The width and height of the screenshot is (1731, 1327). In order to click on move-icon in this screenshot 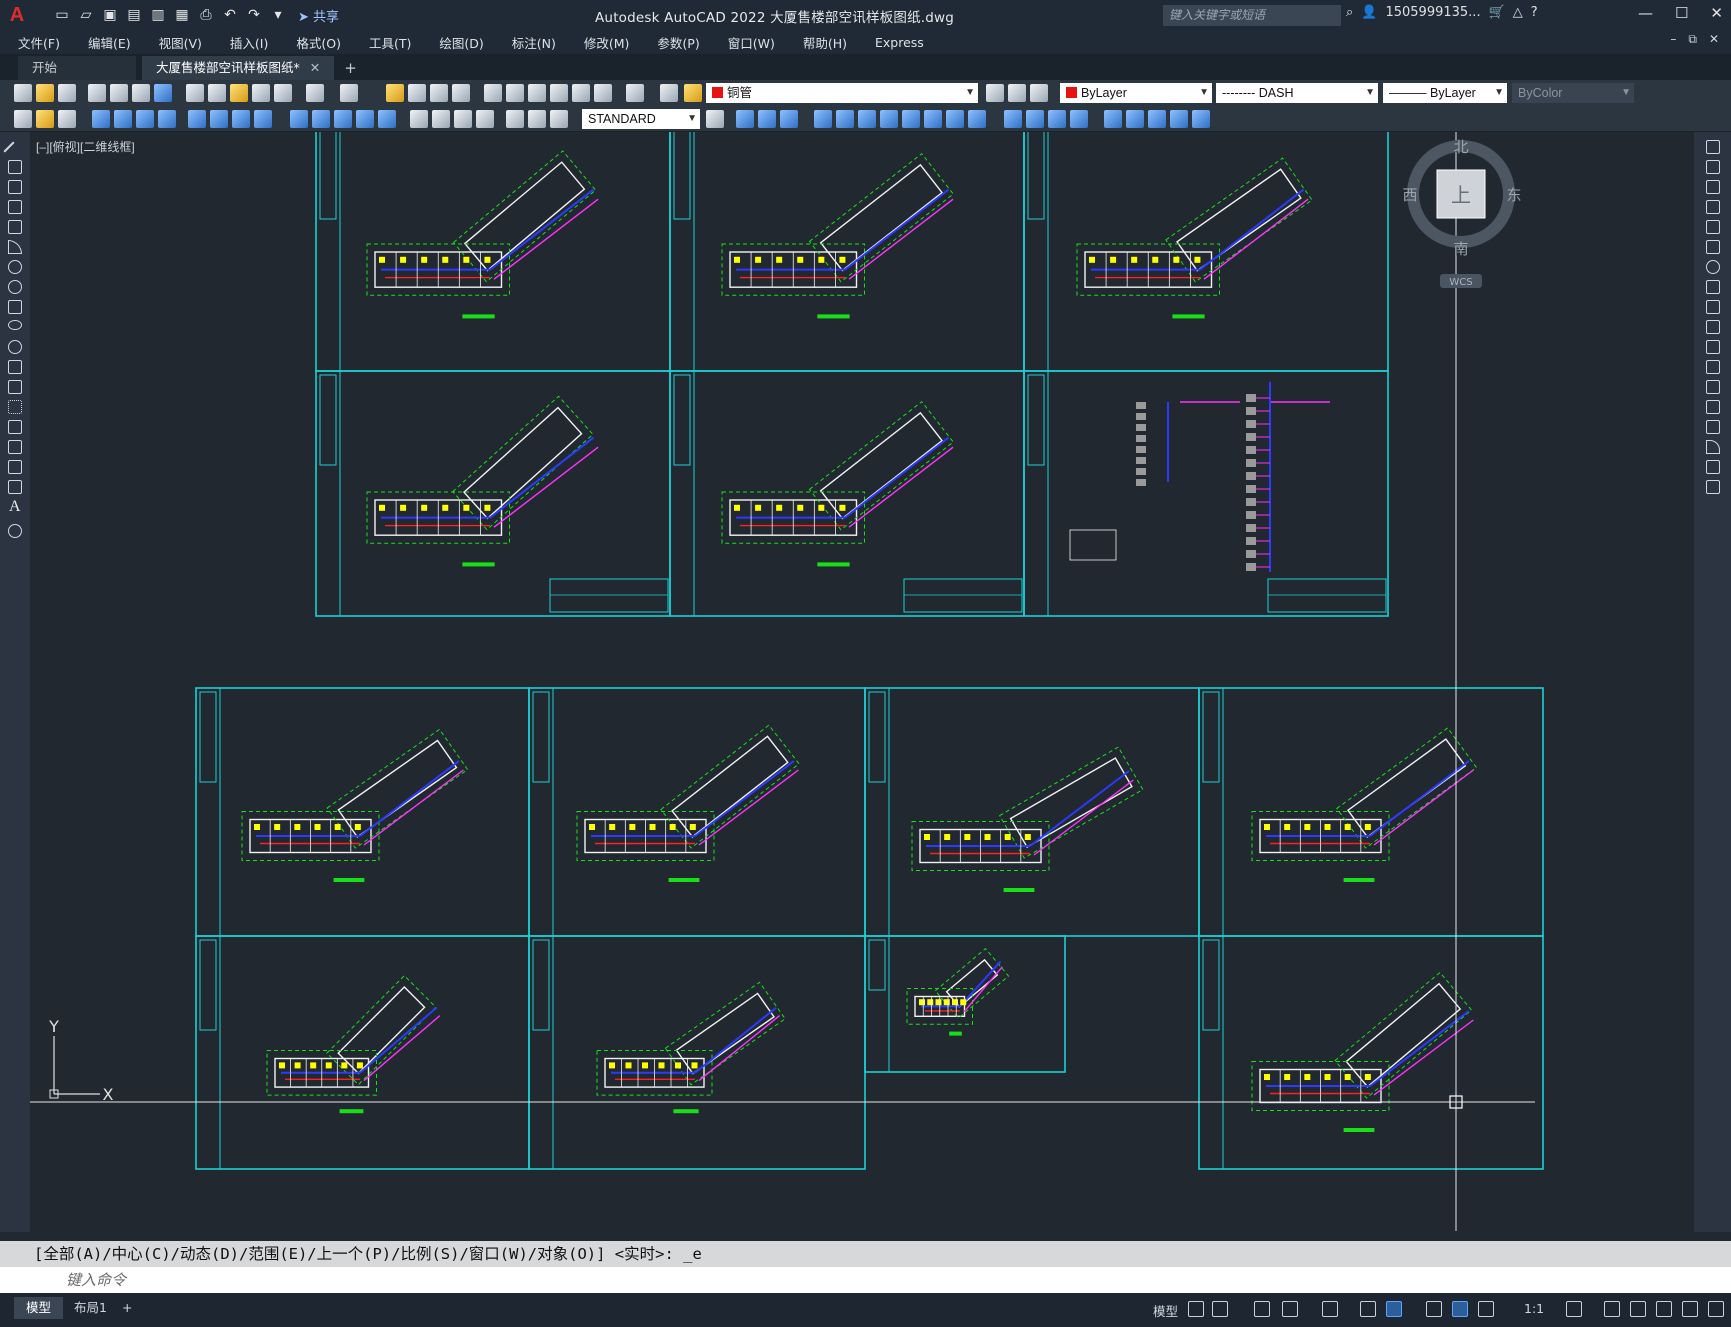, I will do `click(1713, 247)`.